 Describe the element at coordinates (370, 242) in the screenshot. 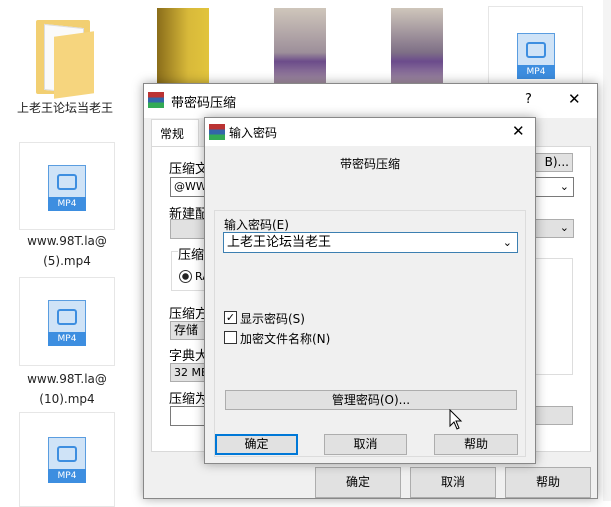

I see `password-input: 上老王论坛当老王 ⌄` at that location.